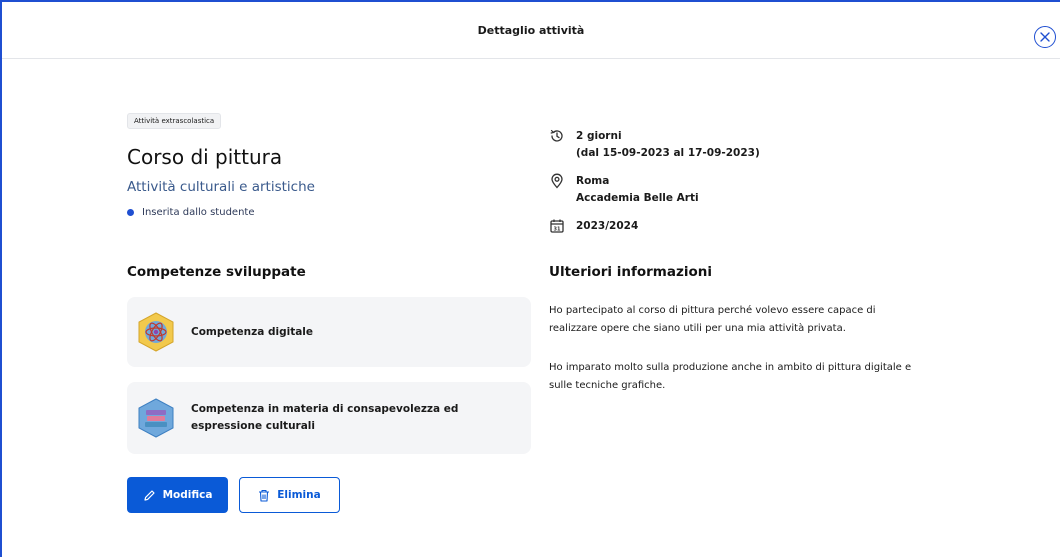  Describe the element at coordinates (557, 181) in the screenshot. I see `location-pin-icon` at that location.